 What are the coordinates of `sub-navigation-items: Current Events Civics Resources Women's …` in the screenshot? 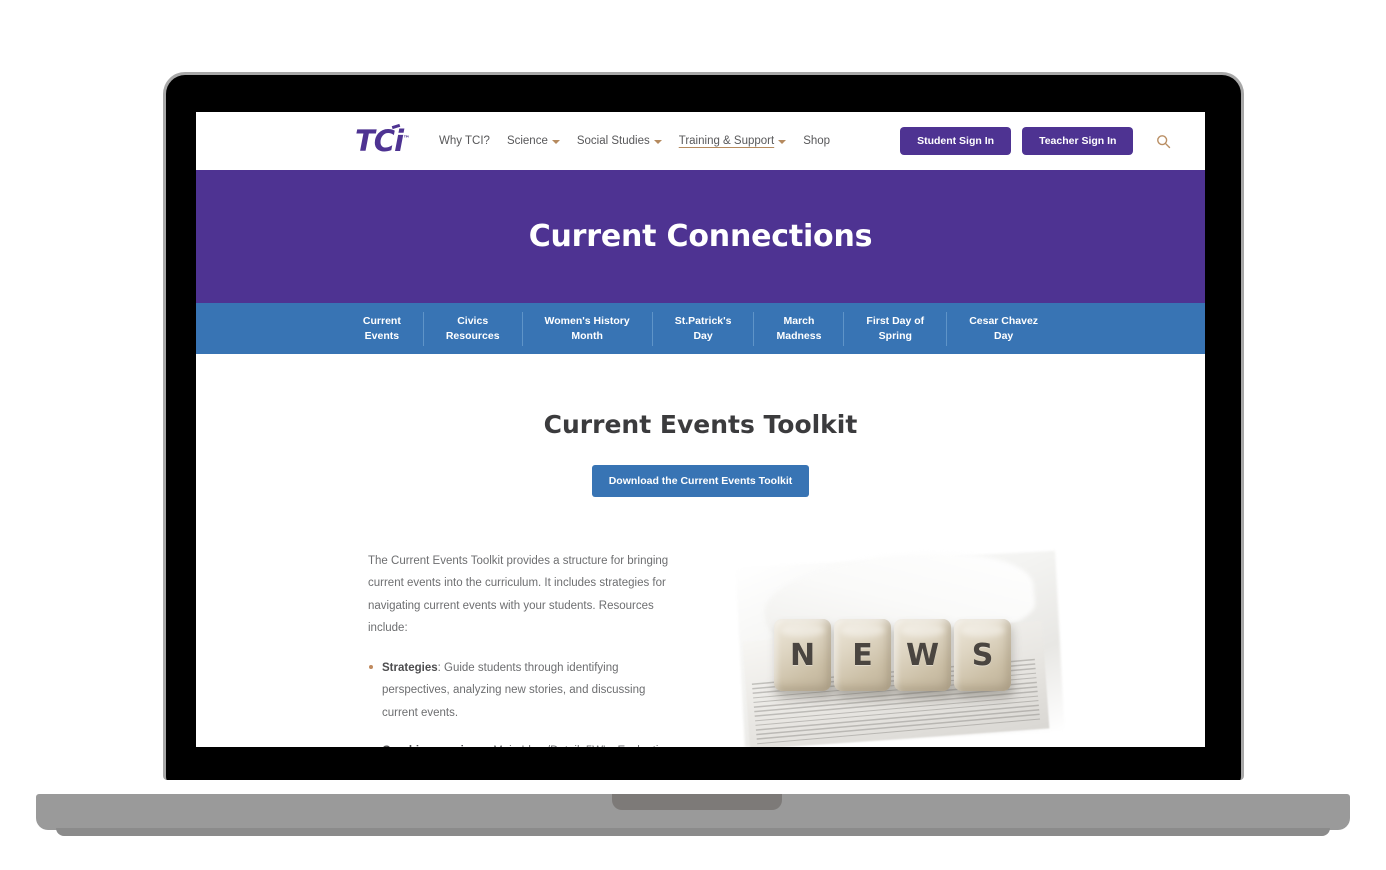 It's located at (700, 328).